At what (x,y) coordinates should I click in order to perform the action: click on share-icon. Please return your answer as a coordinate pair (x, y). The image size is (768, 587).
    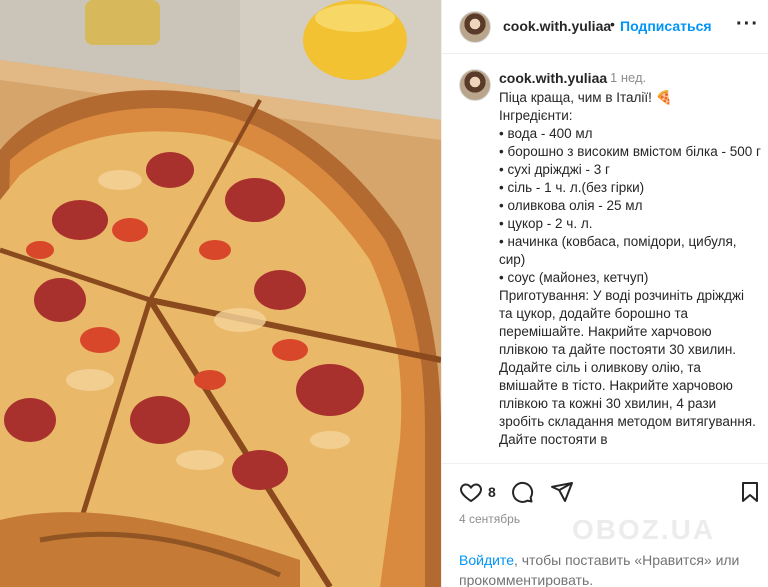
    Looking at the image, I should click on (562, 492).